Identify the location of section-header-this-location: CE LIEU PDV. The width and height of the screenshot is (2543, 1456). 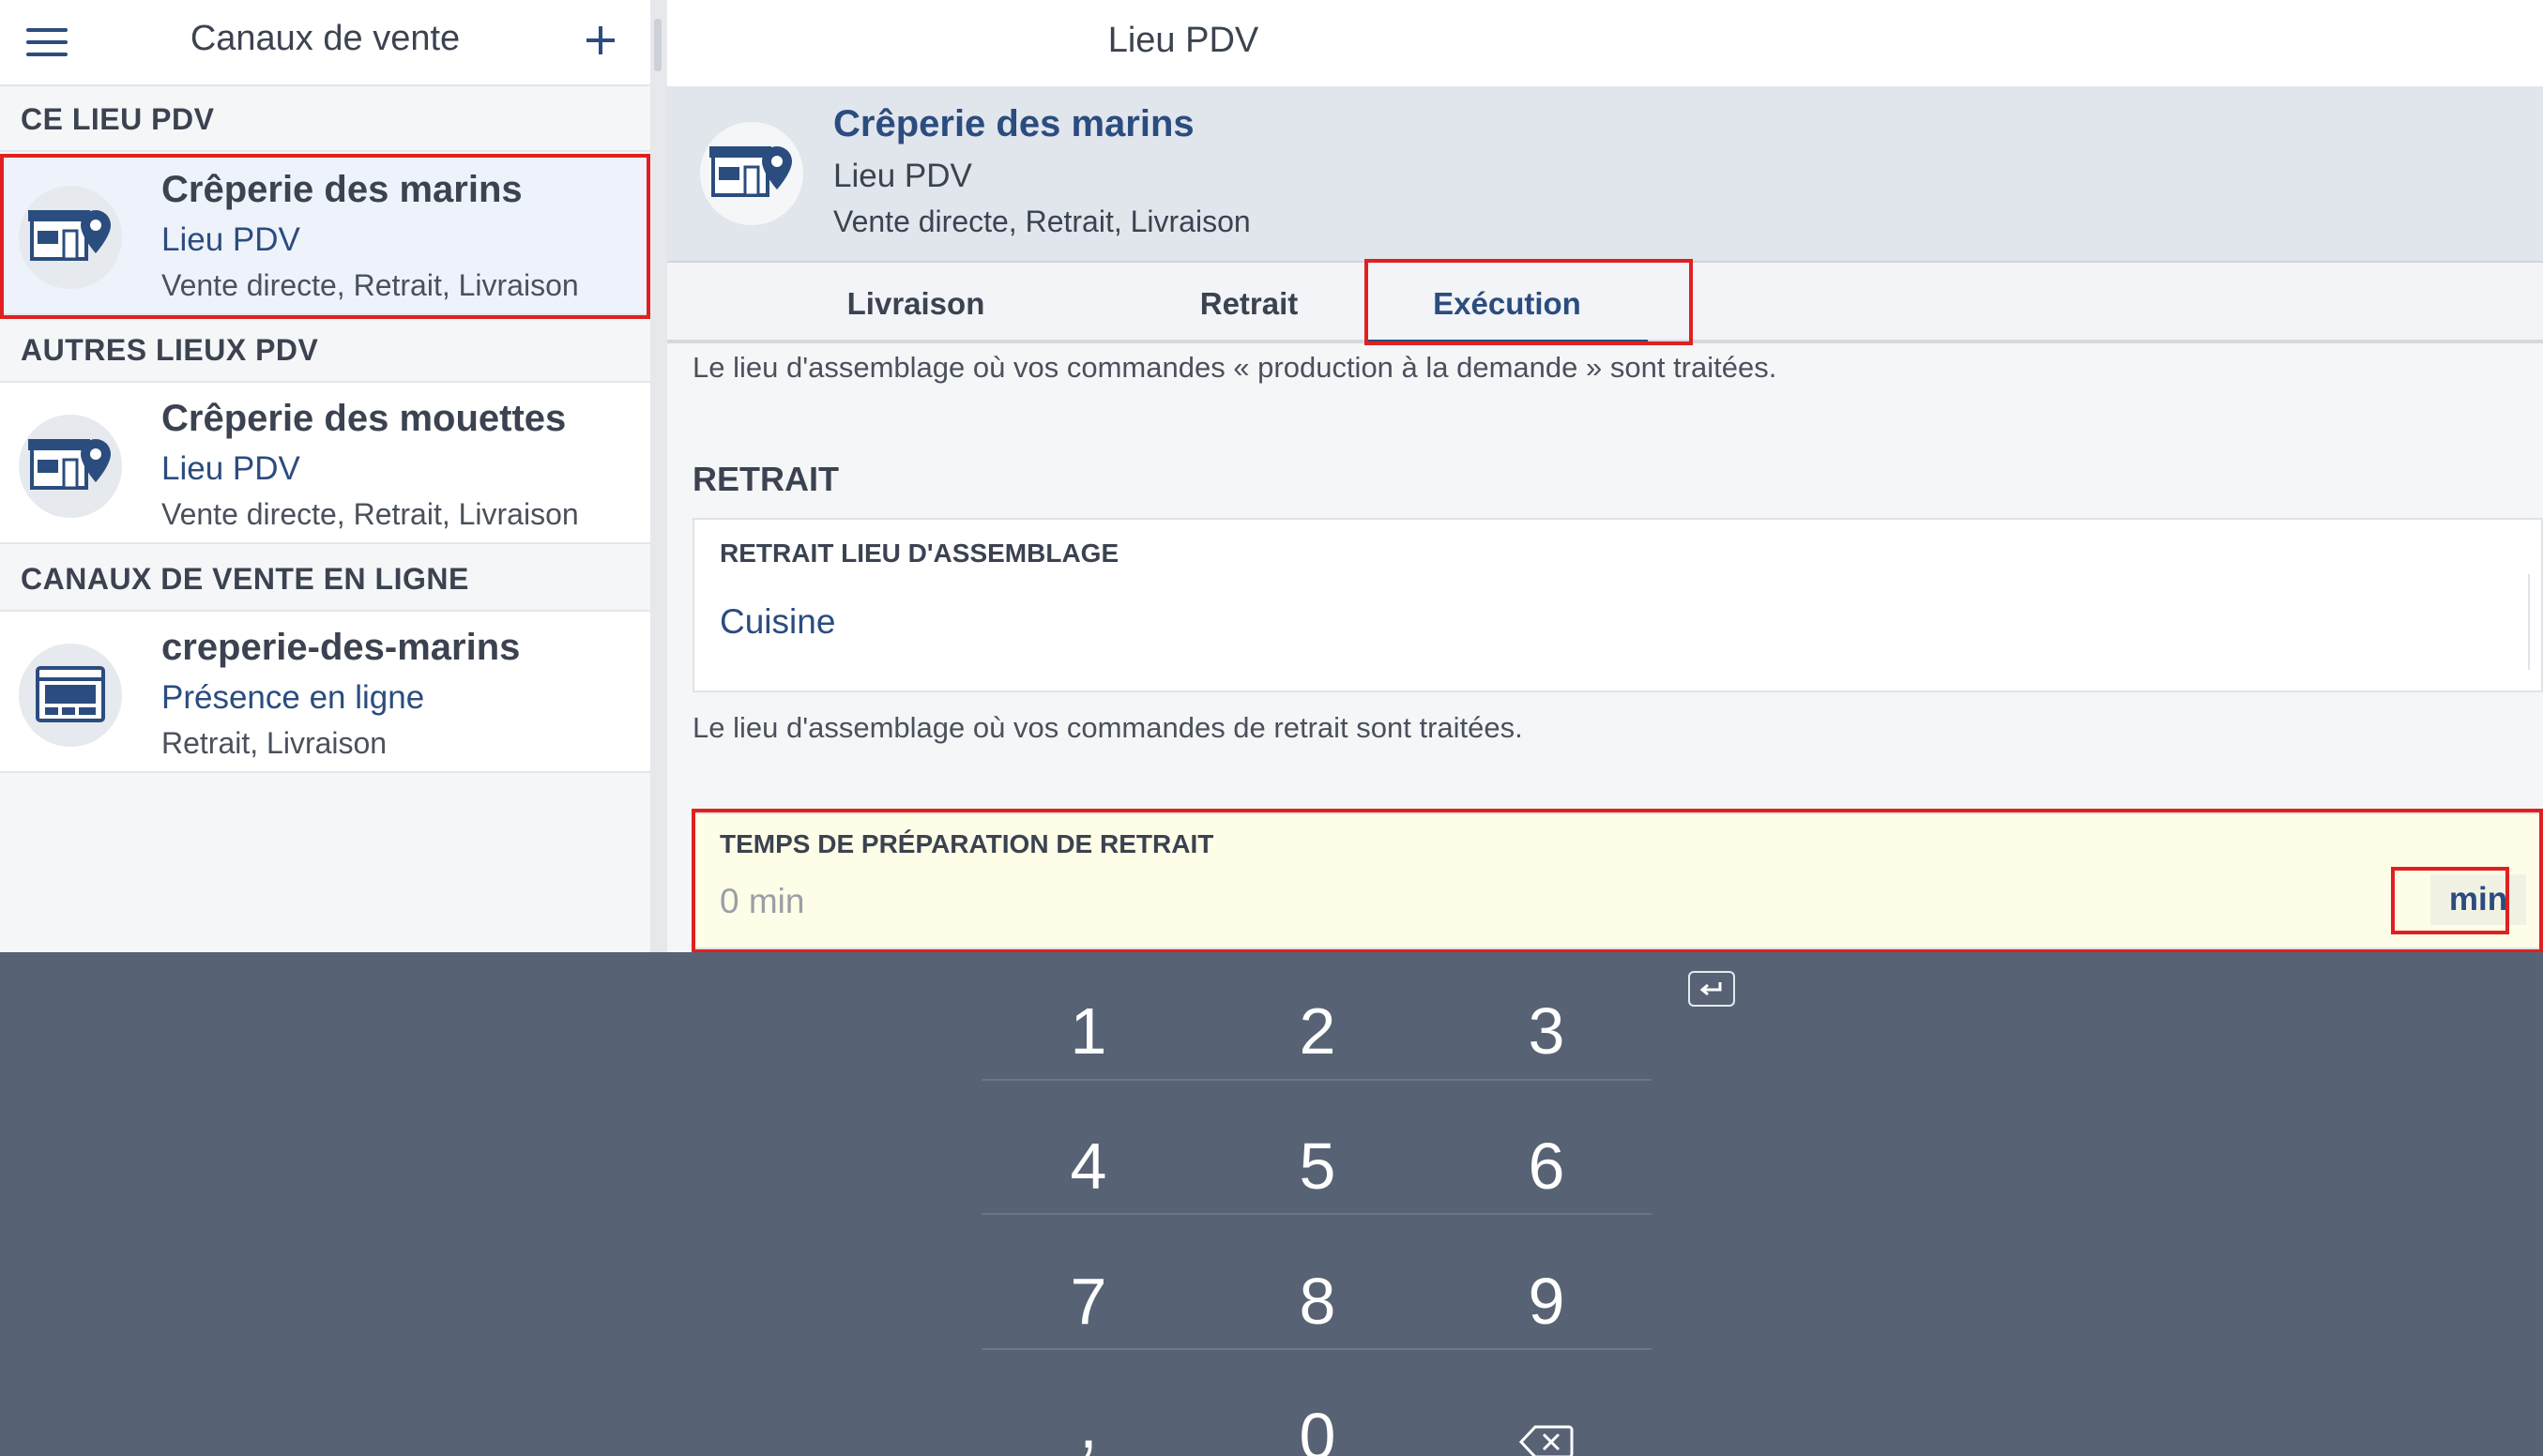
(325, 119).